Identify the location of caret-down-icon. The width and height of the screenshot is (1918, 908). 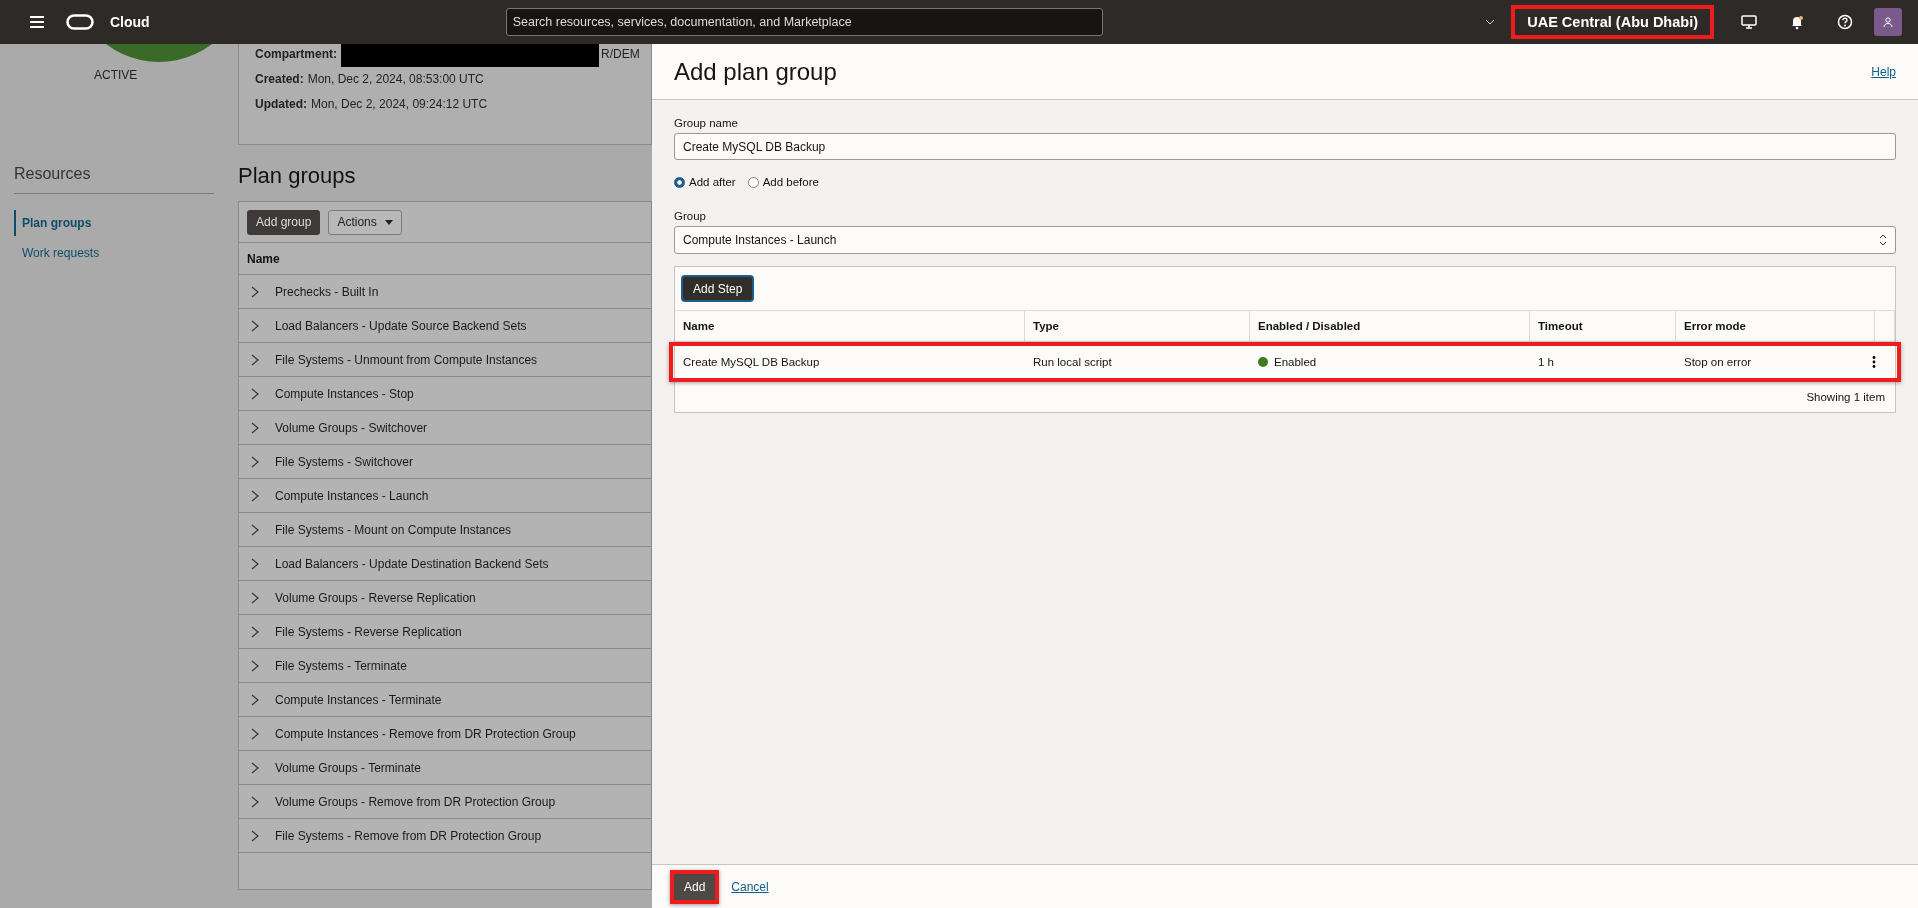
(388, 222).